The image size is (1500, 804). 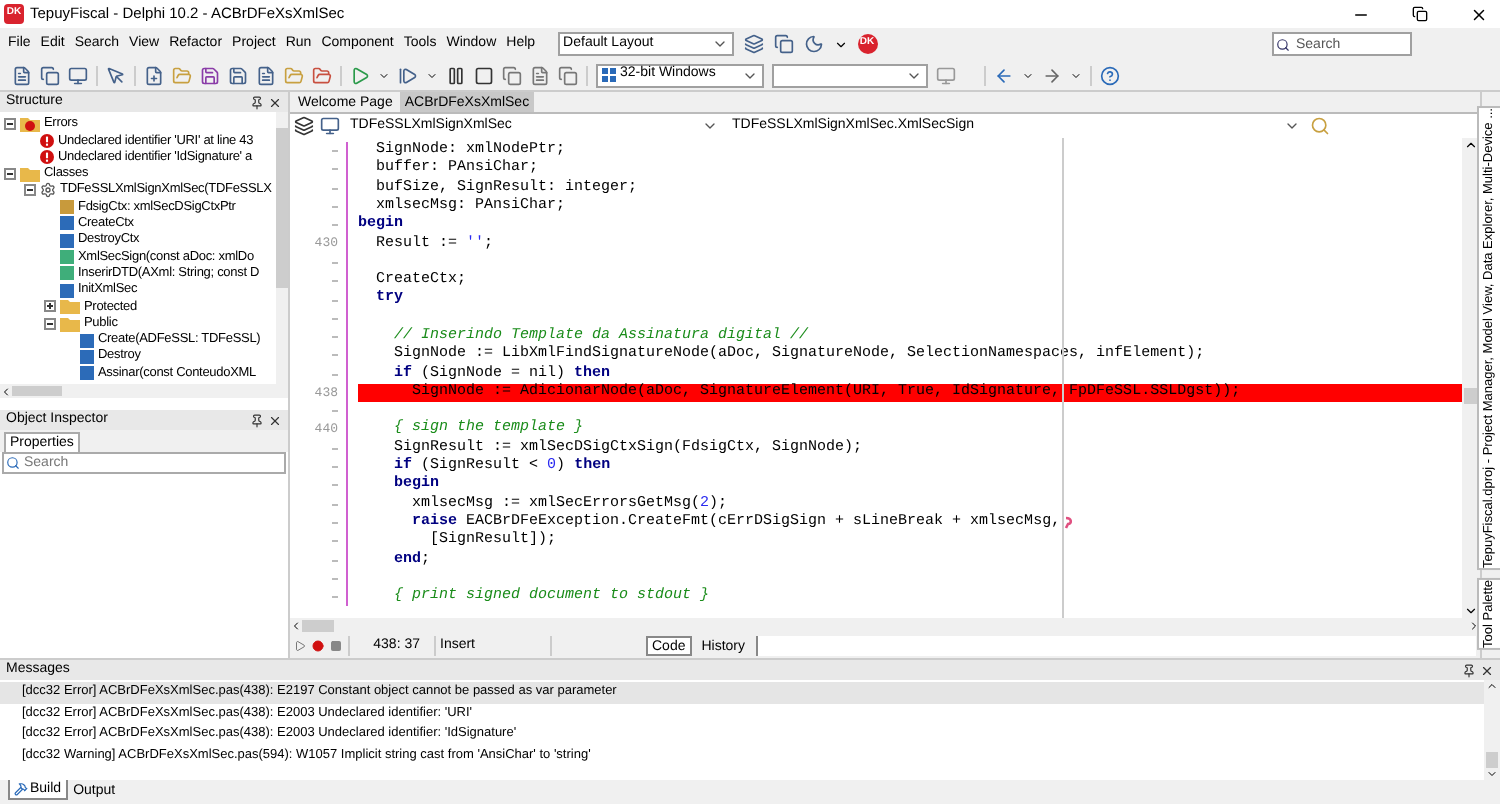 I want to click on folder-icon, so click(x=30, y=174).